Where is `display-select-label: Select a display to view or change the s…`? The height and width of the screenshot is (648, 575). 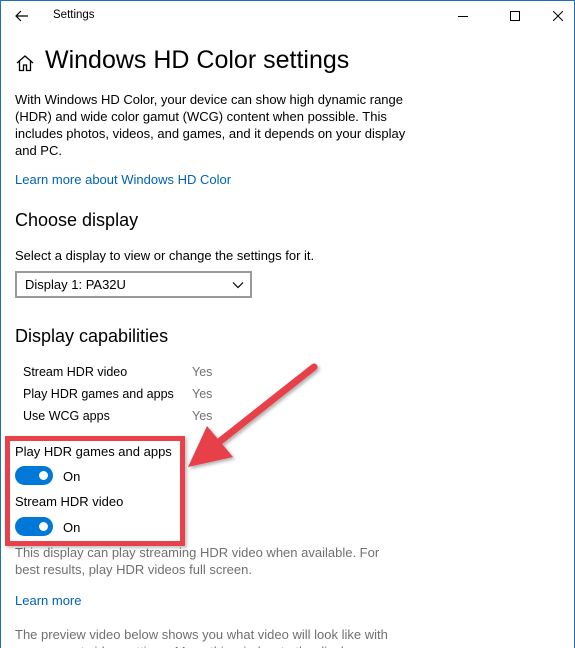 display-select-label: Select a display to view or change the s… is located at coordinates (165, 255).